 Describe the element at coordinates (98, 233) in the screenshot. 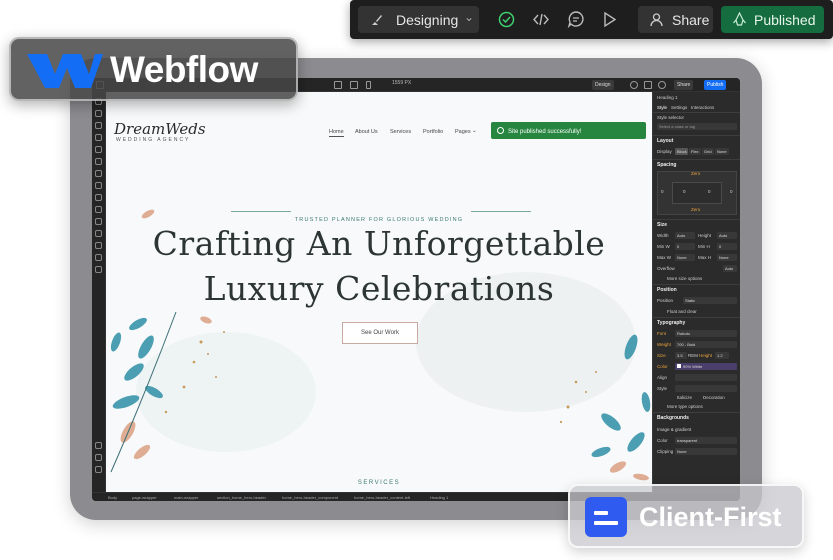

I see `logic-icon` at that location.